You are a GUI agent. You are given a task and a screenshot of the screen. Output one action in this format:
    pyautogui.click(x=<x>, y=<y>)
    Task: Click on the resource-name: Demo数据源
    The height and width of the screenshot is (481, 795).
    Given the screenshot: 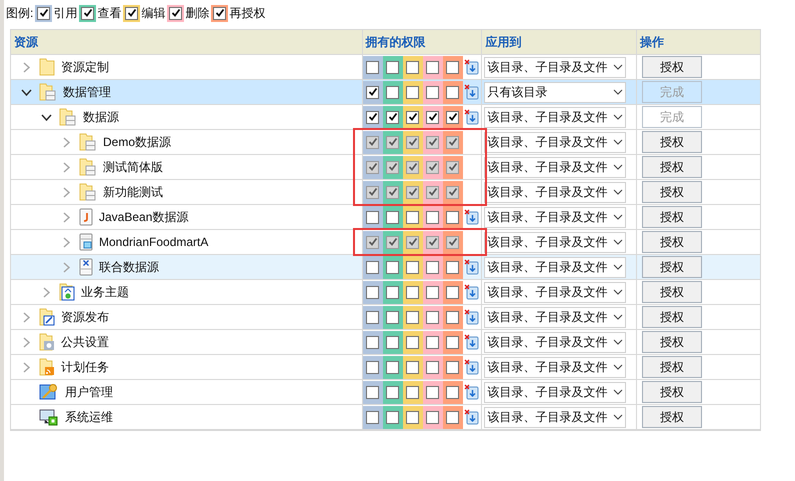 What is the action you would take?
    pyautogui.click(x=137, y=142)
    